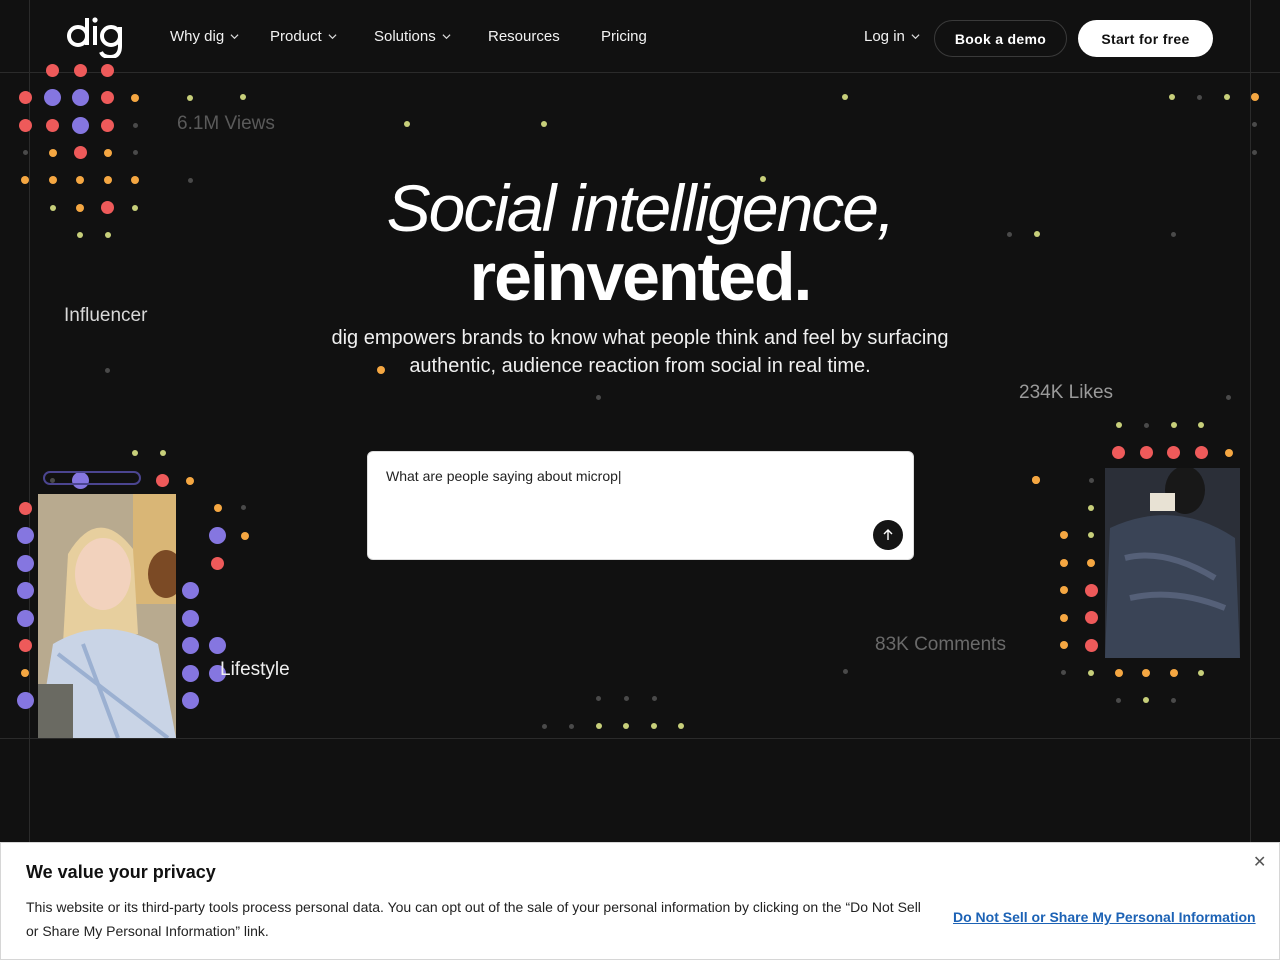 The height and width of the screenshot is (960, 1280). What do you see at coordinates (640, 738) in the screenshot?
I see `hero-divider` at bounding box center [640, 738].